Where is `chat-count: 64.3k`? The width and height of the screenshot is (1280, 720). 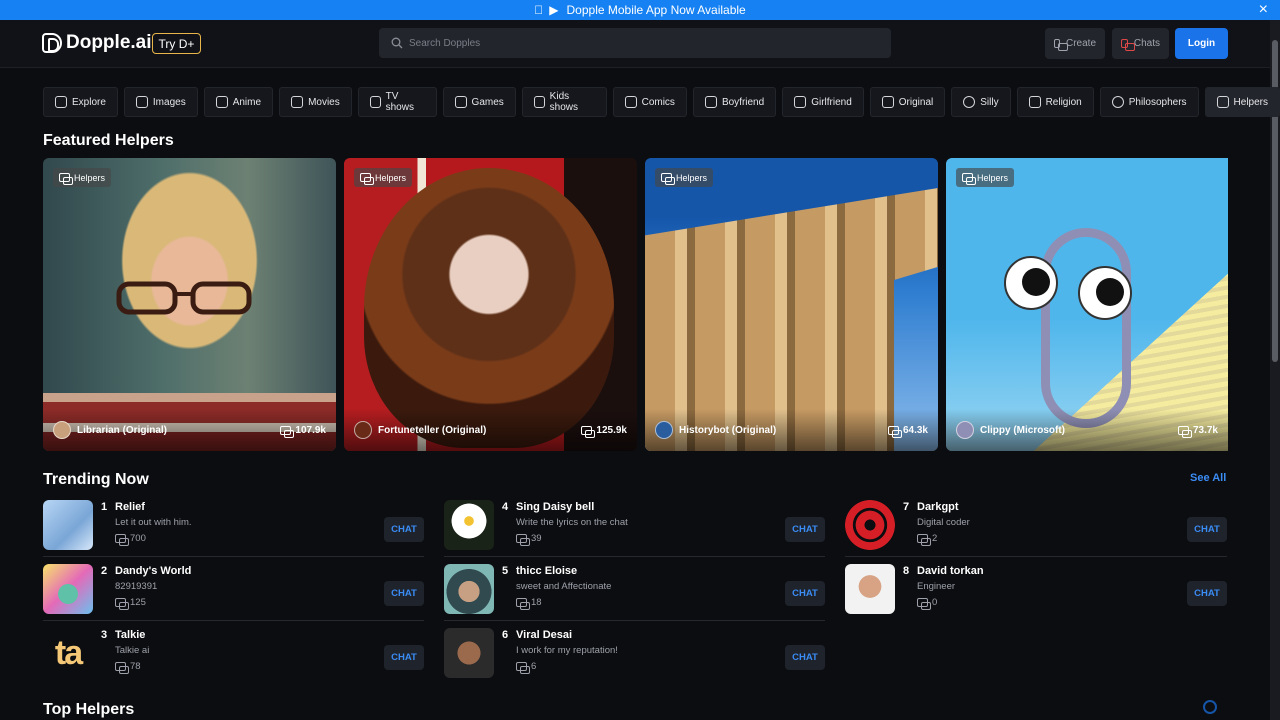
chat-count: 64.3k is located at coordinates (907, 431).